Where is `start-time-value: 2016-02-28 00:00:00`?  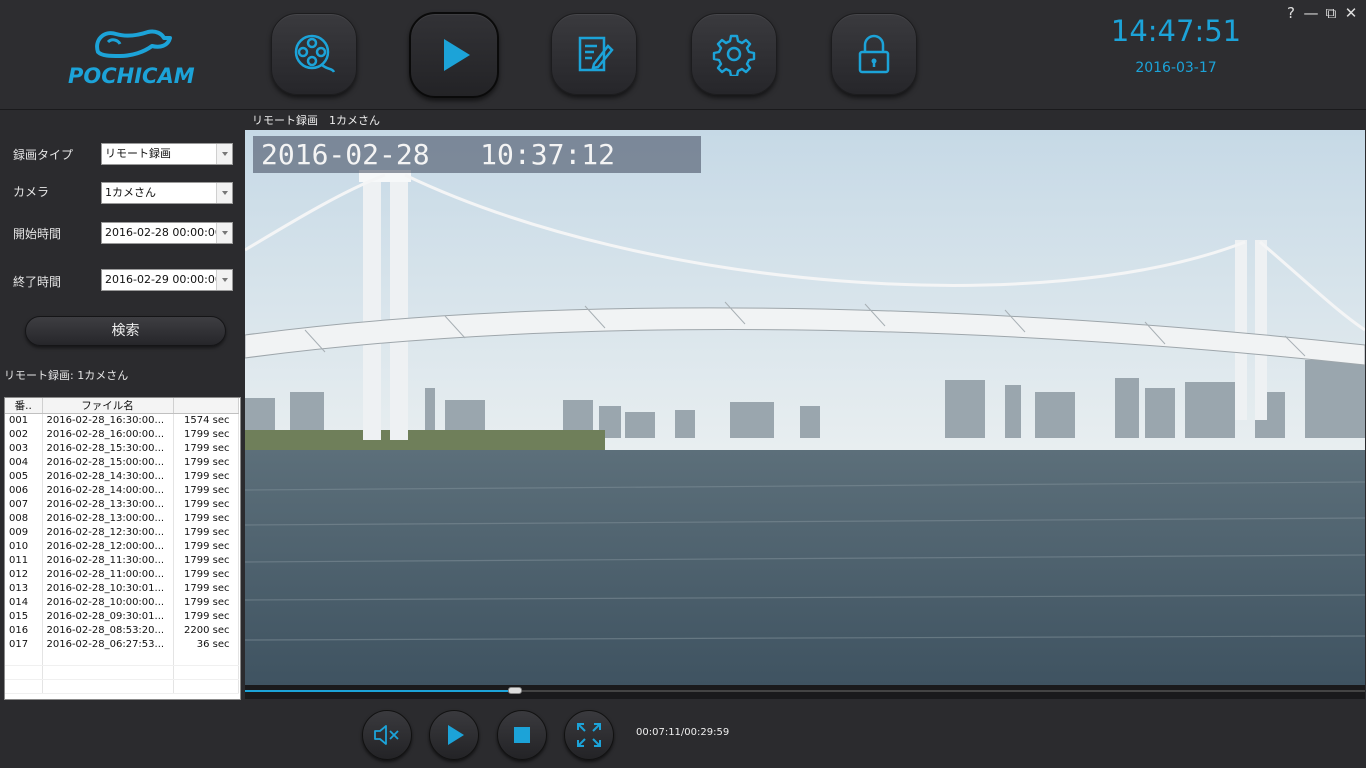
start-time-value: 2016-02-28 00:00:00 is located at coordinates (163, 232).